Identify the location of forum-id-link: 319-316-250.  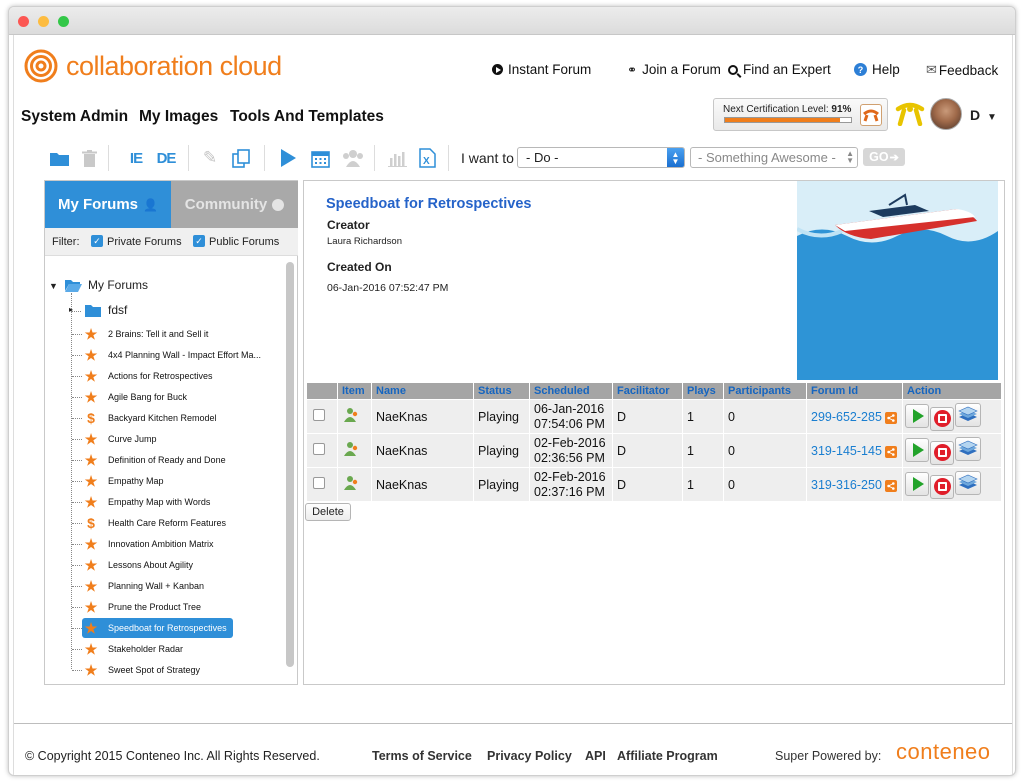
(846, 485).